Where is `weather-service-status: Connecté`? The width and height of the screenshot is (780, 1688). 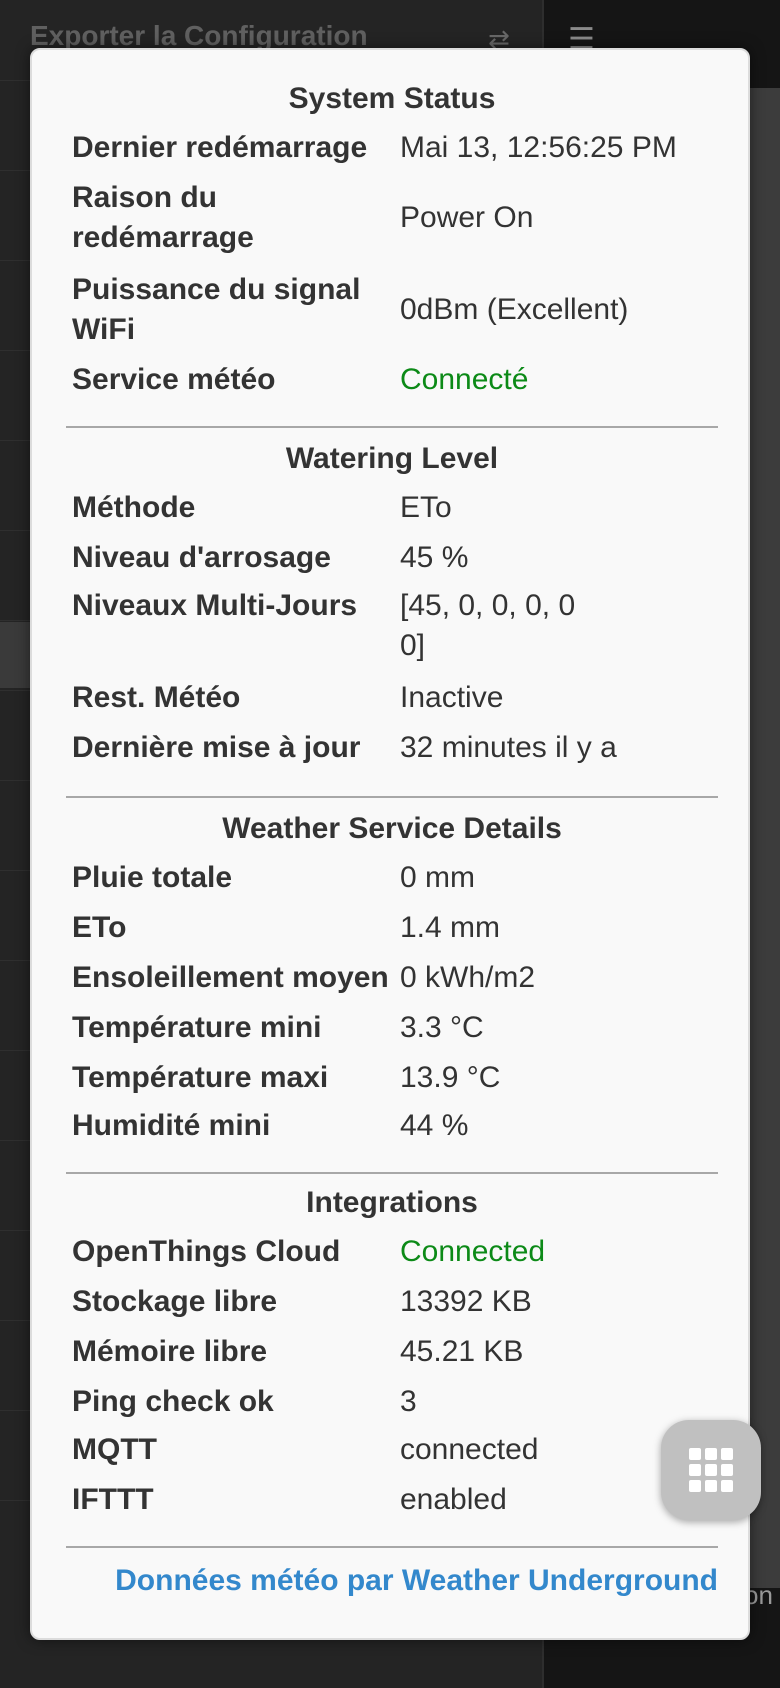 weather-service-status: Connecté is located at coordinates (464, 379).